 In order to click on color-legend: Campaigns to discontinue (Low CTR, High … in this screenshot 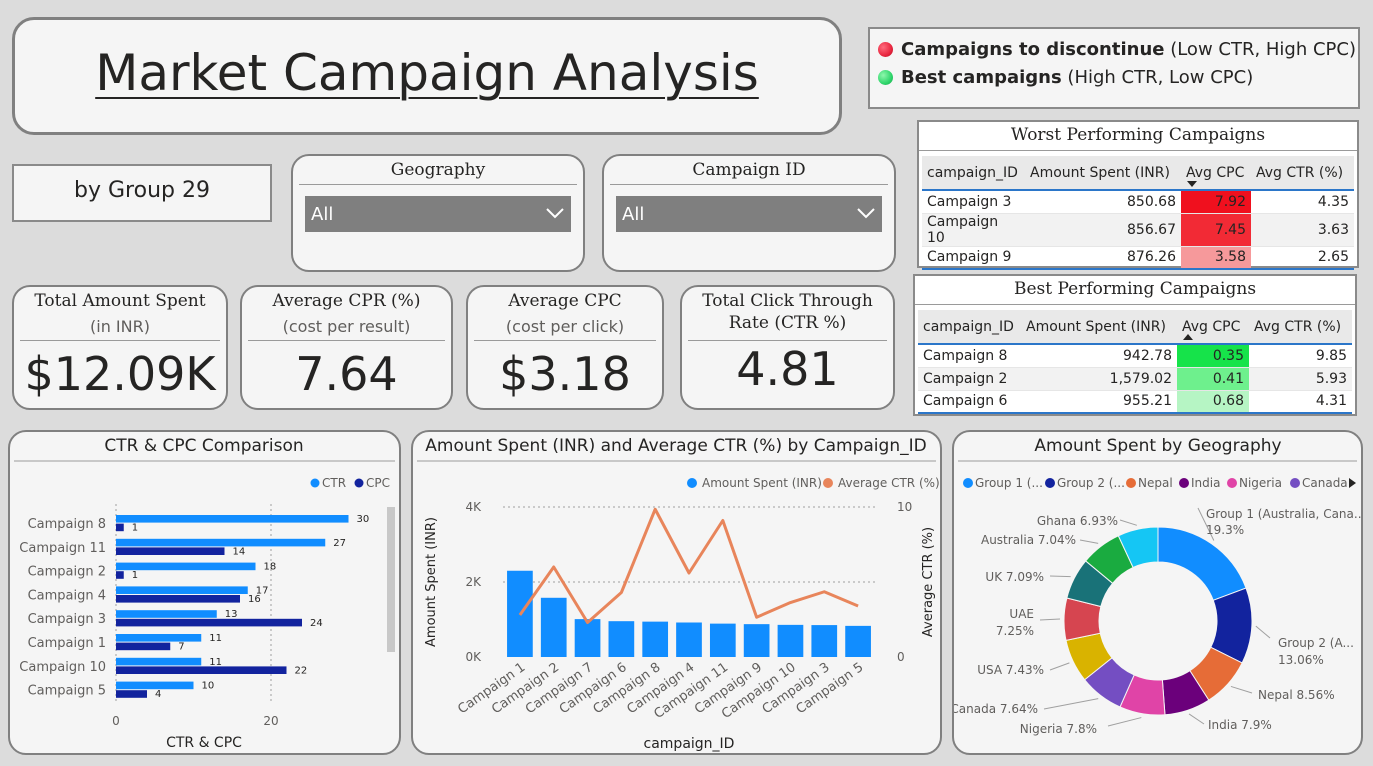, I will do `click(1114, 68)`.